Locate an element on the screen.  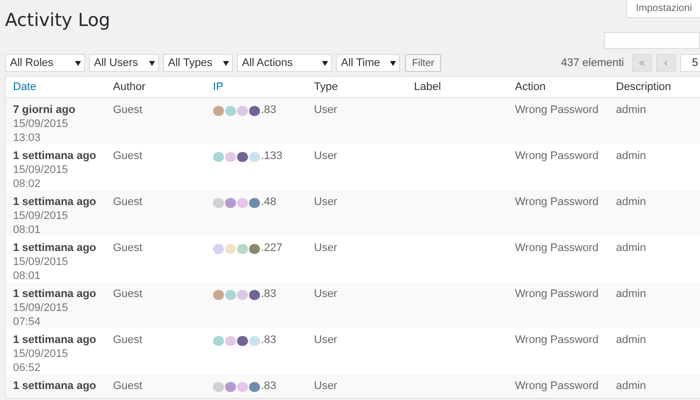
column-header: Description is located at coordinates (643, 87).